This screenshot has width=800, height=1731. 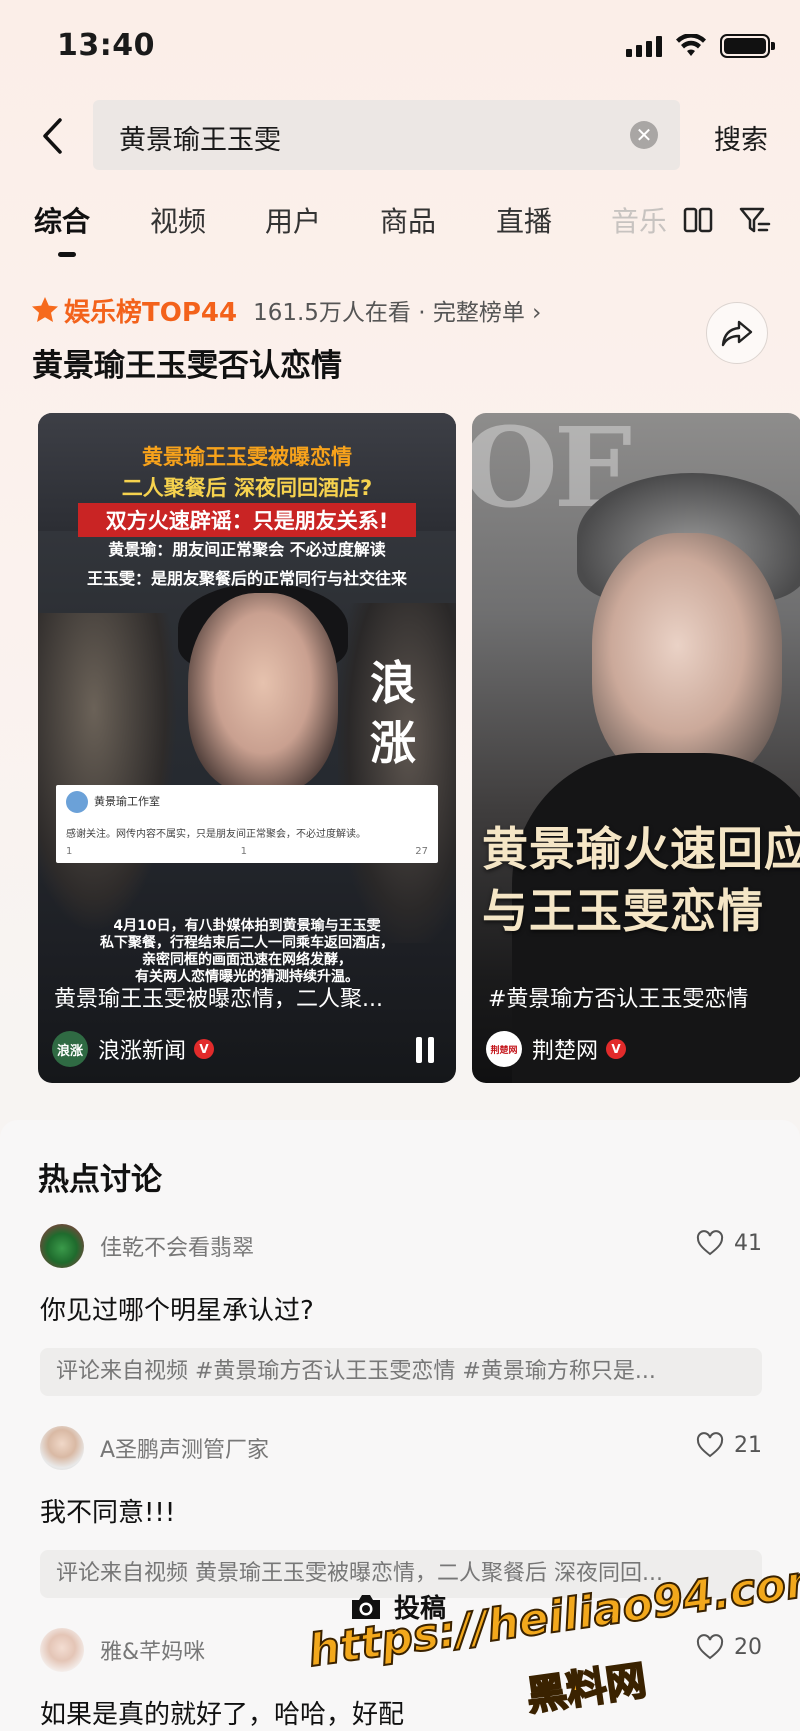 What do you see at coordinates (178, 220) in the screenshot?
I see `tab-video: 视频` at bounding box center [178, 220].